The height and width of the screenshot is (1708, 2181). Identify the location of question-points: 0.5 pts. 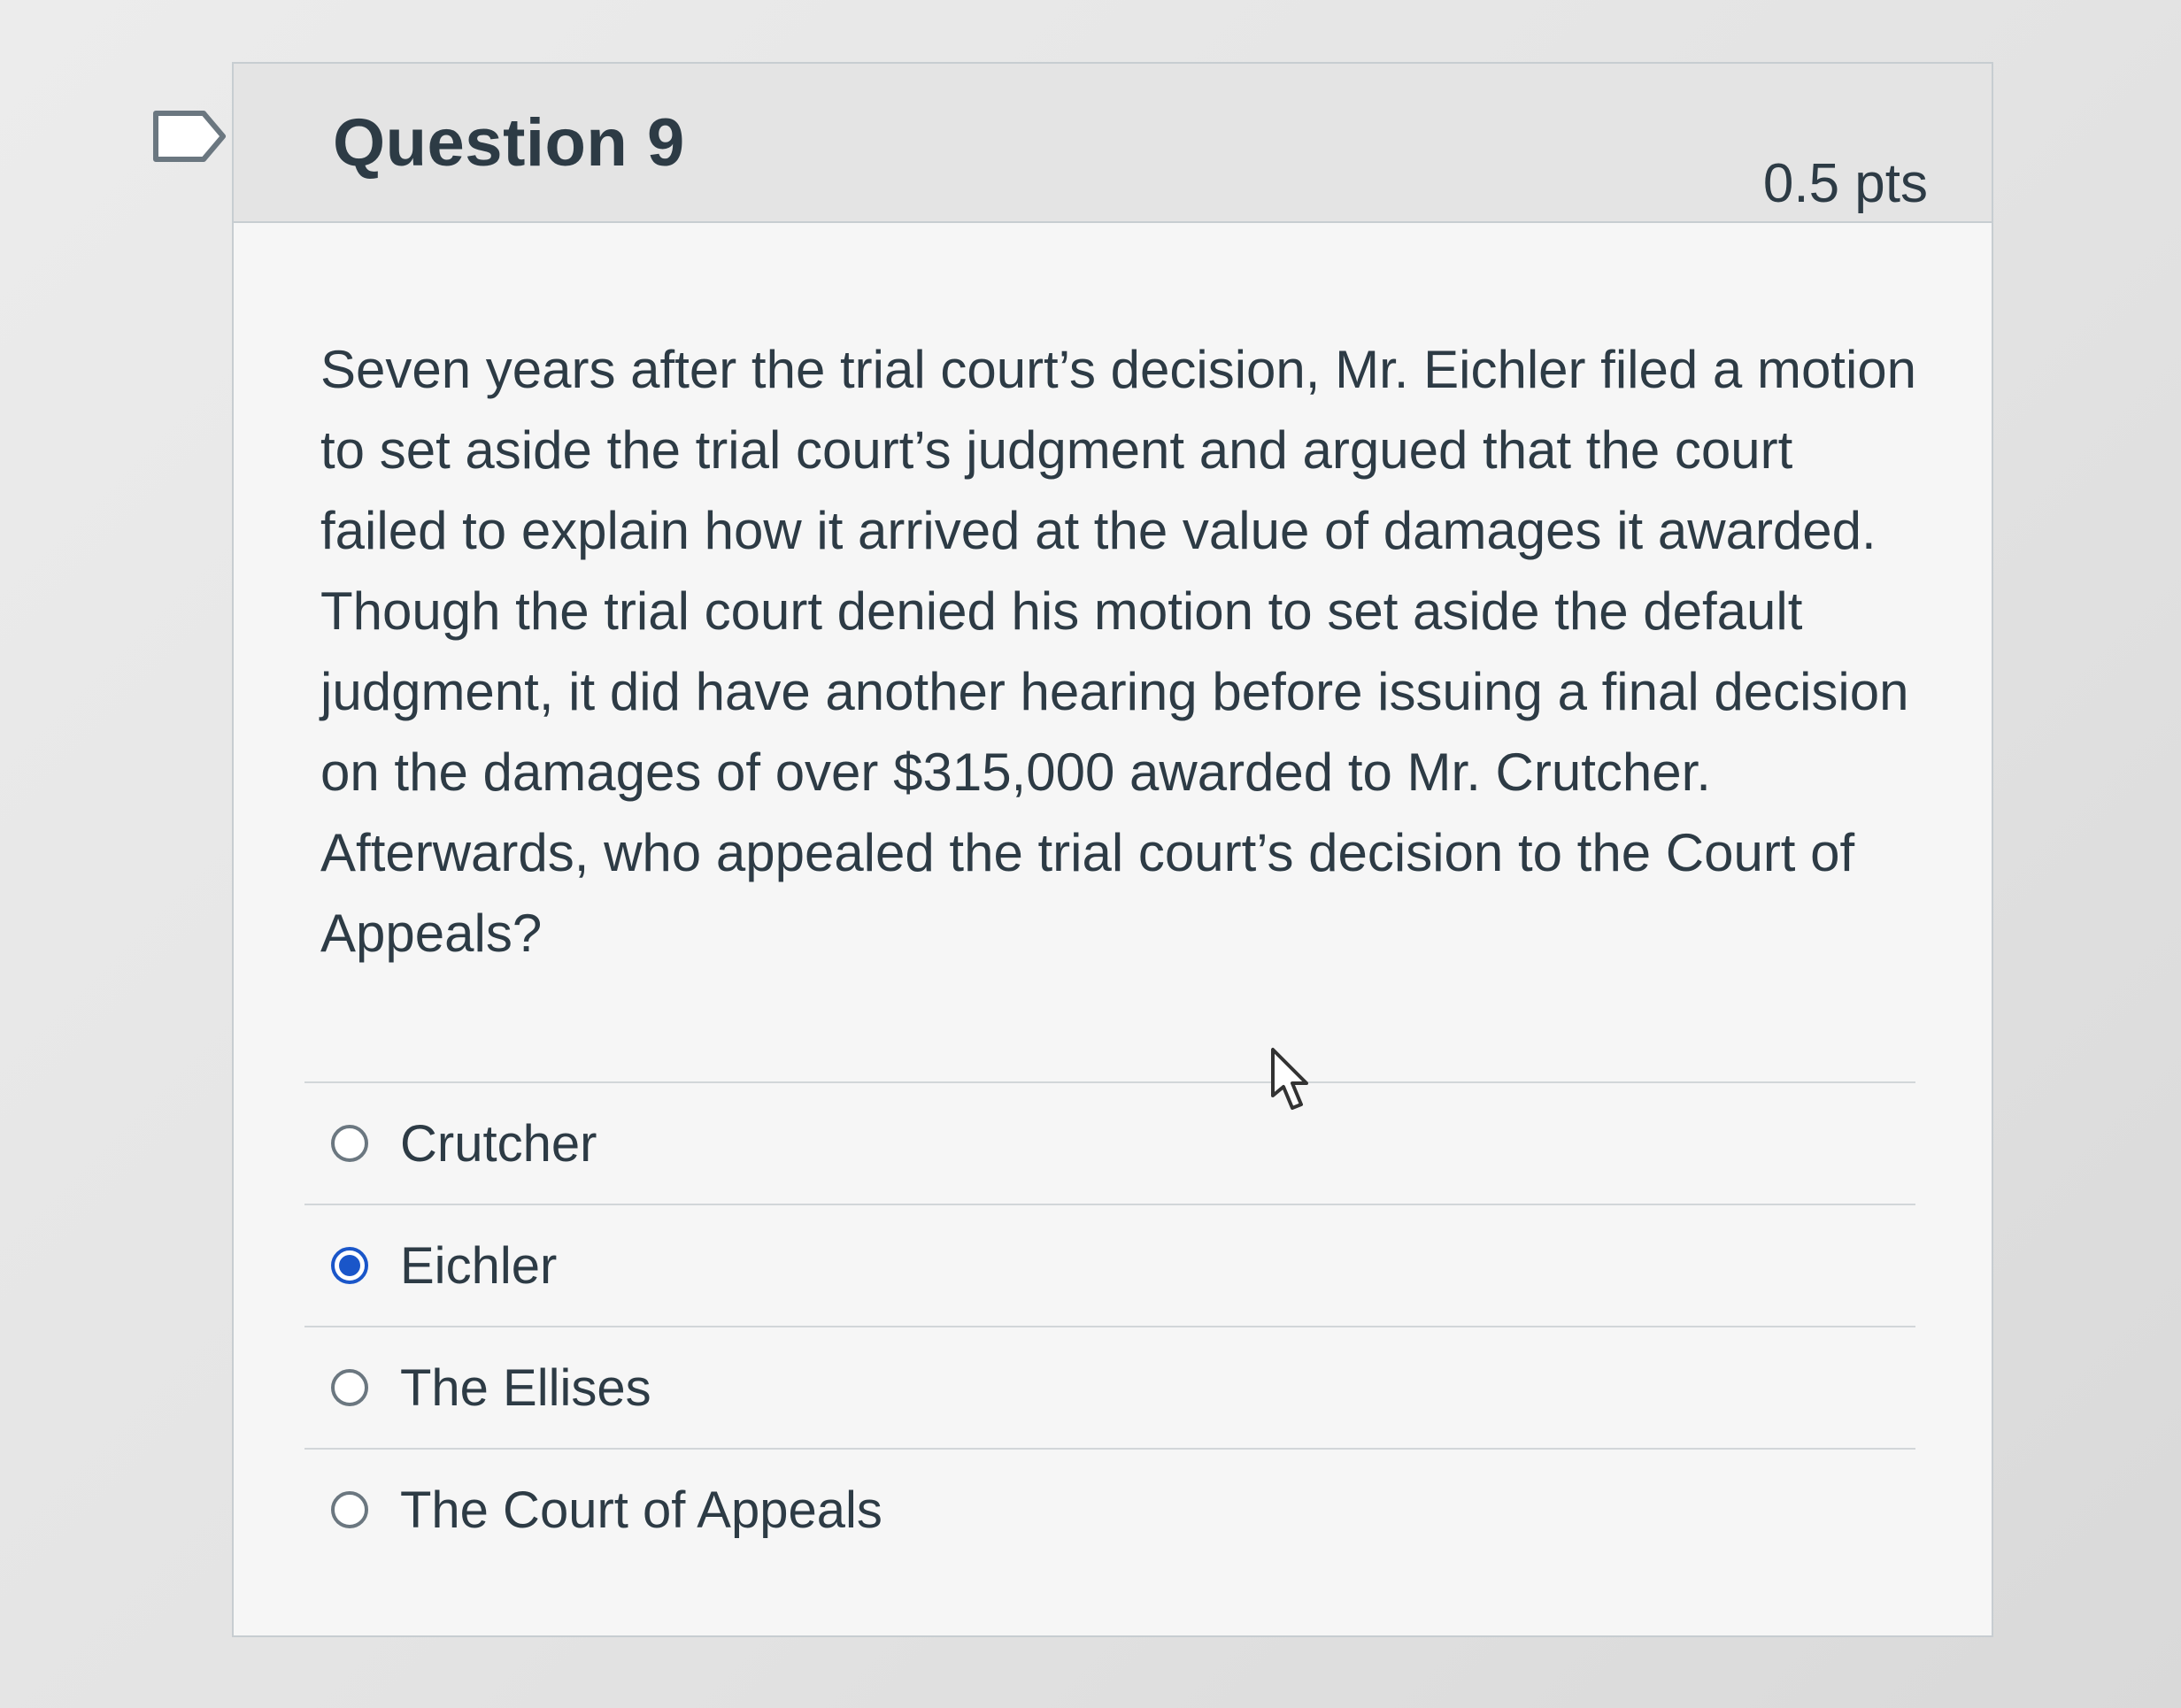
(1845, 183).